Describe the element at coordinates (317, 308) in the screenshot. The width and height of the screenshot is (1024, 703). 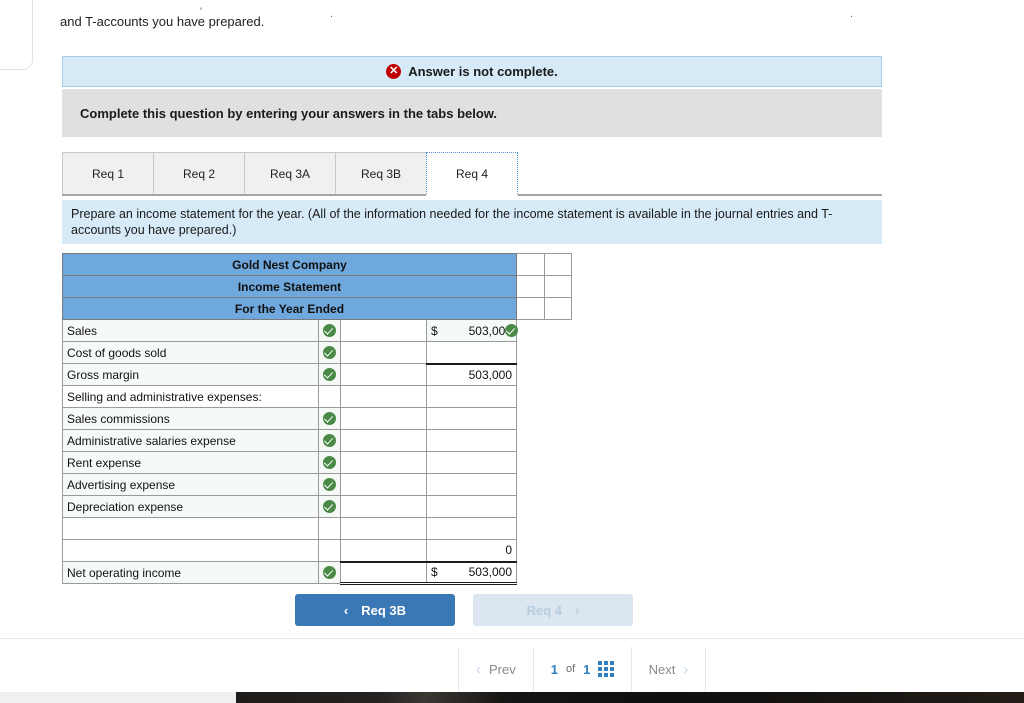
I see `worksheet-header-row: For the Year Ended` at that location.